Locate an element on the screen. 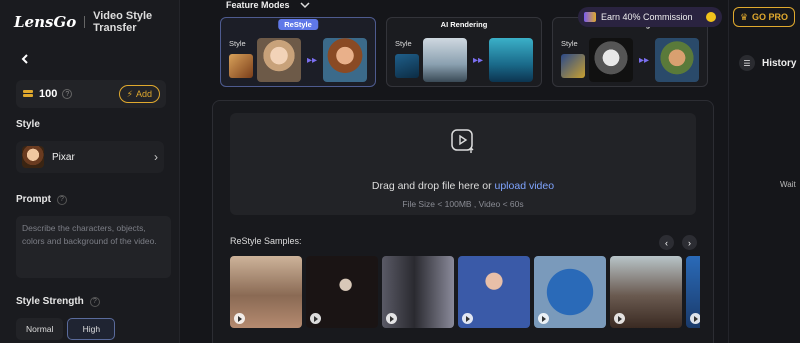  brand-divider is located at coordinates (85, 22).